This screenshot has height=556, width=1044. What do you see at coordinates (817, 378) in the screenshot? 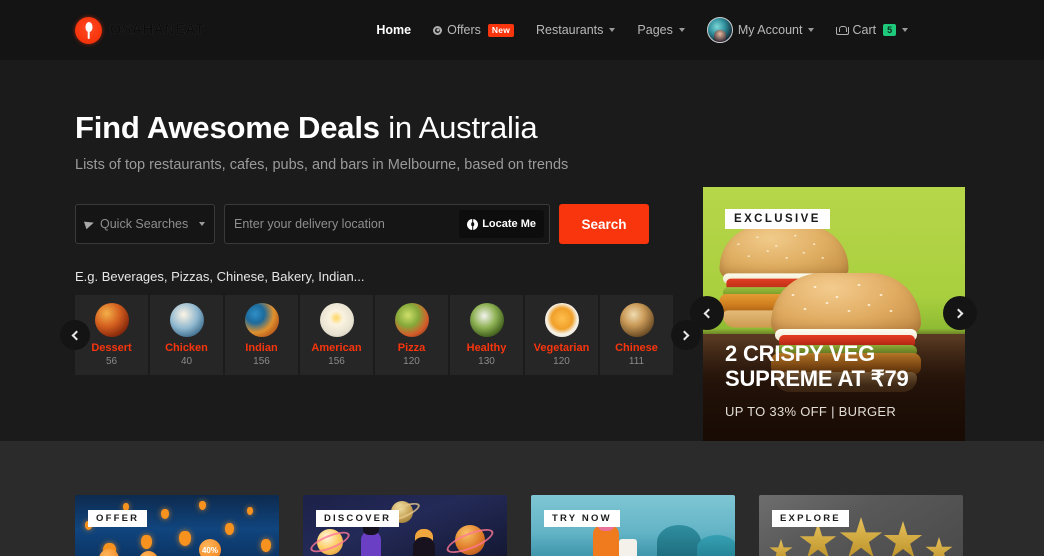
I see `promo-headline-line2: SUPREME AT ₹79` at bounding box center [817, 378].